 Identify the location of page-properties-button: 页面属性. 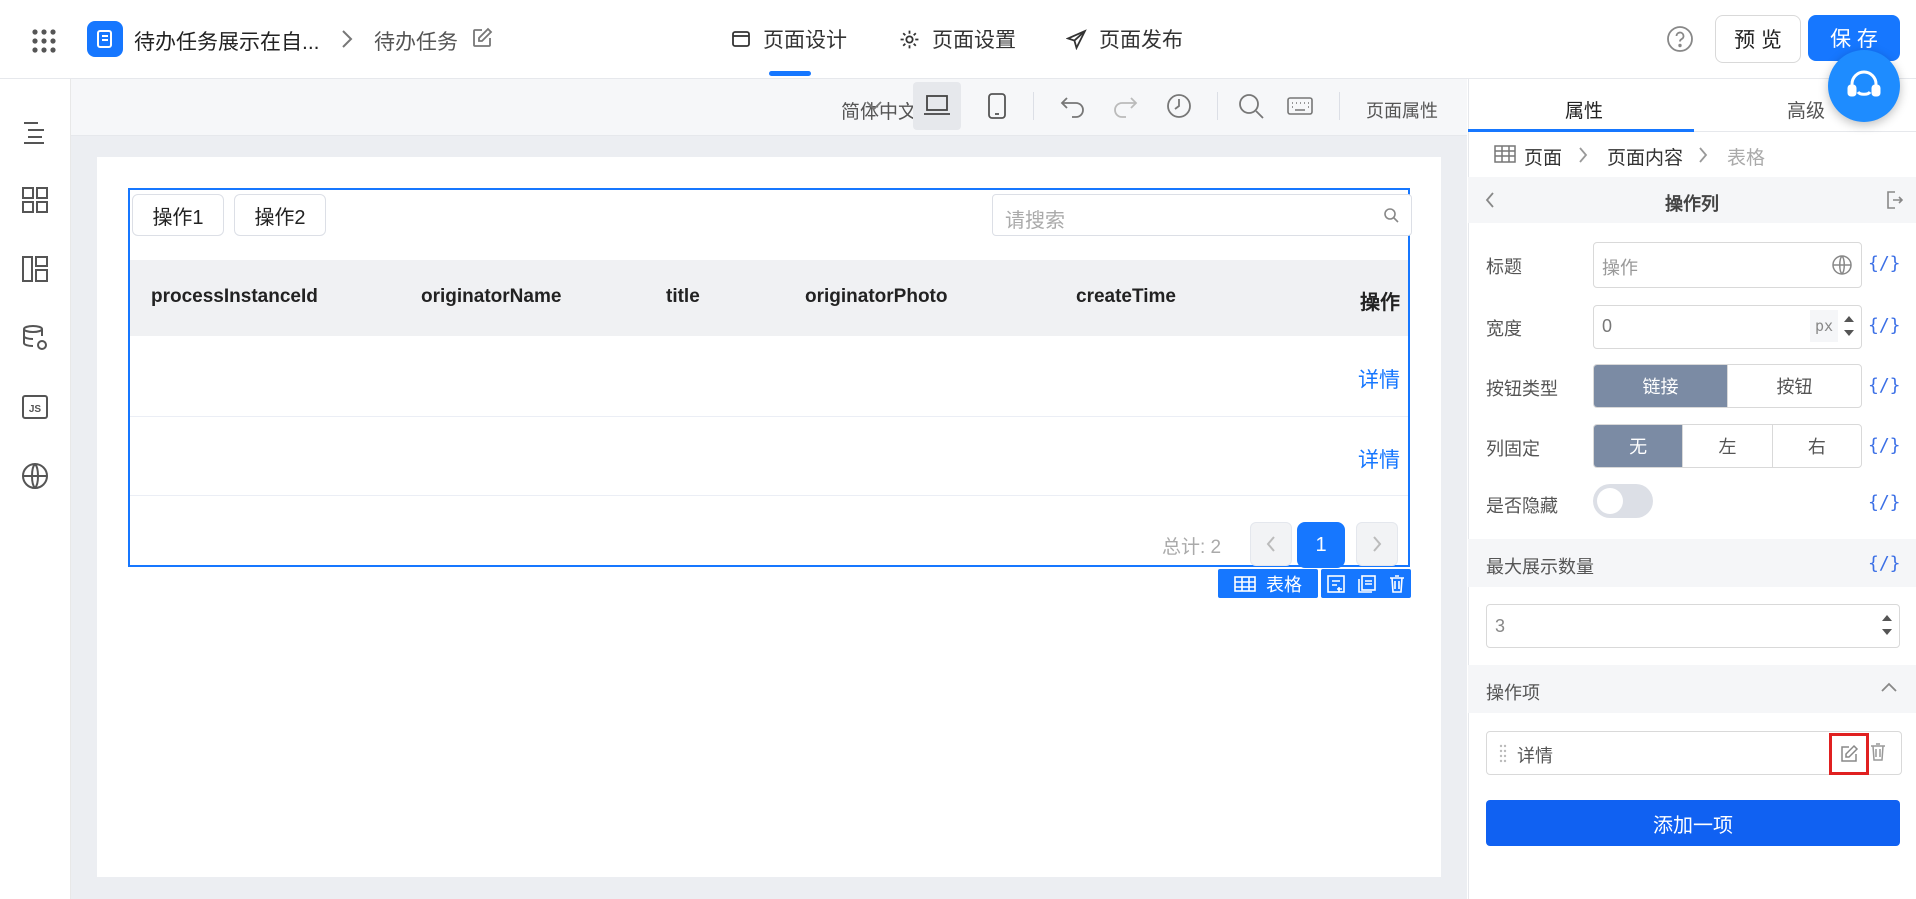
(1402, 110).